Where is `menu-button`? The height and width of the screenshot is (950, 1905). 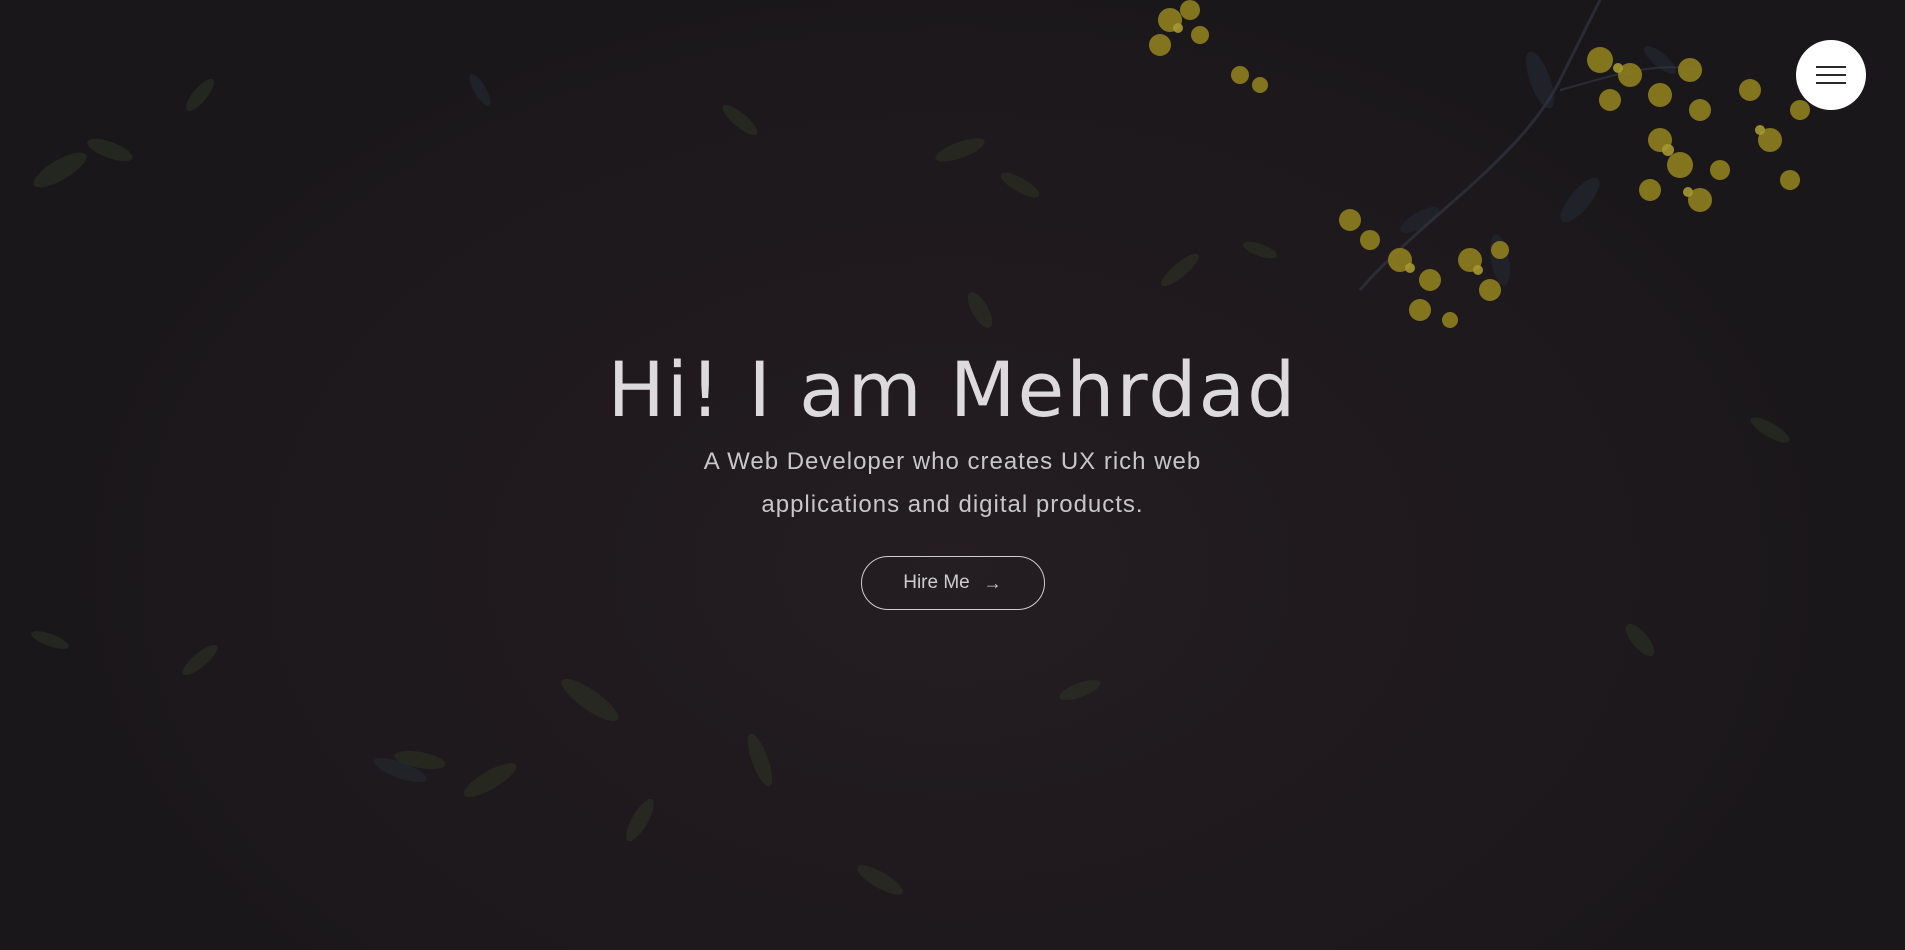 menu-button is located at coordinates (1831, 75).